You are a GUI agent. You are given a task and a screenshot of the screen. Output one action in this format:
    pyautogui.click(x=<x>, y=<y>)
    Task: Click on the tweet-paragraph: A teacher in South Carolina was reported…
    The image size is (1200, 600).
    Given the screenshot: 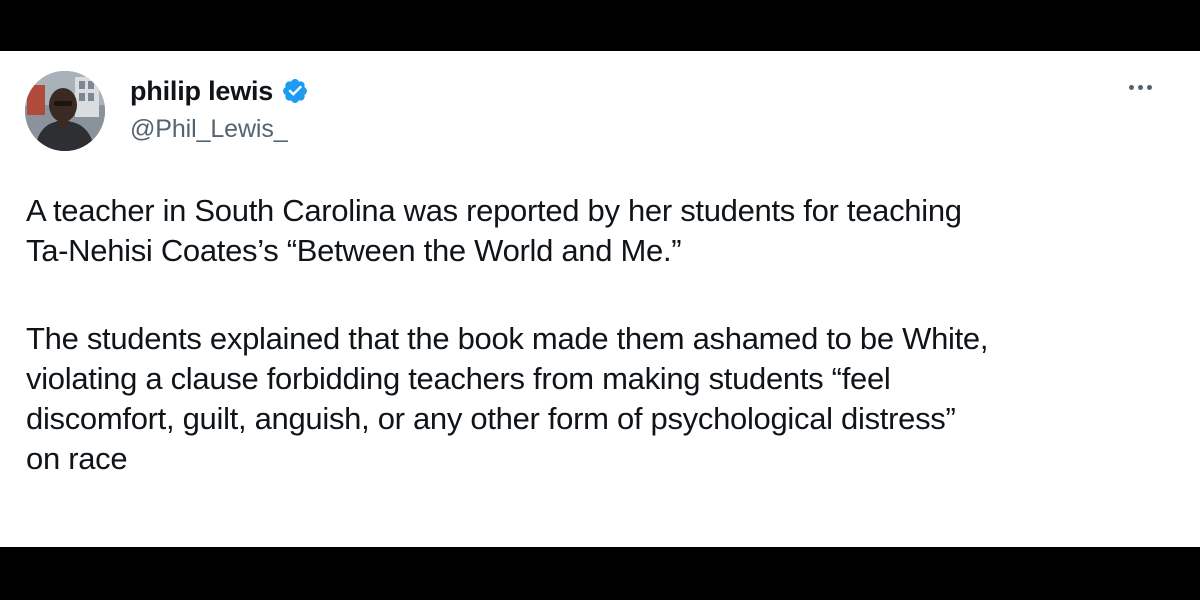 What is the action you would take?
    pyautogui.click(x=494, y=230)
    